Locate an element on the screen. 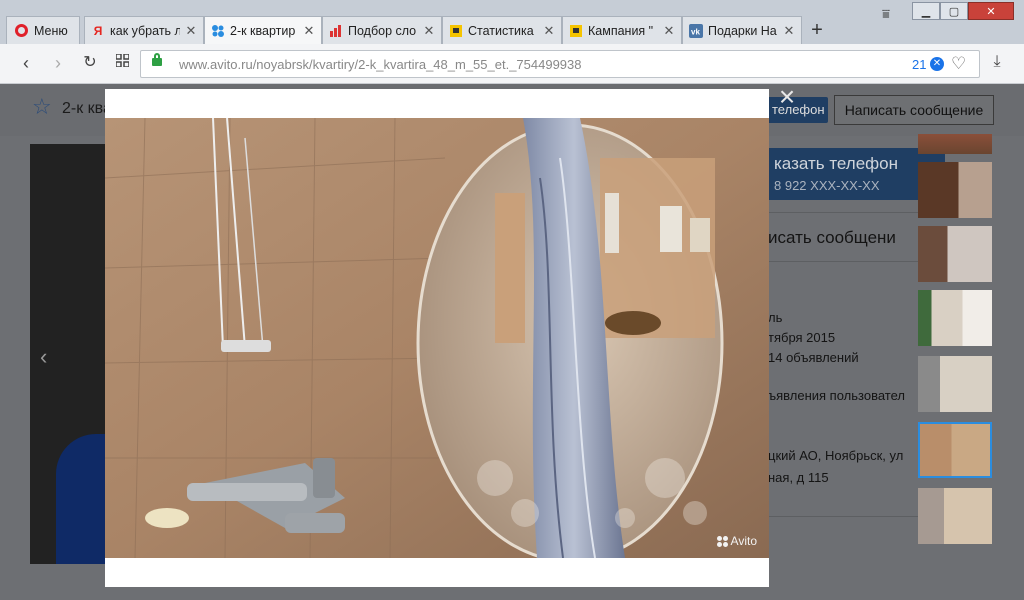 The width and height of the screenshot is (1024, 600). close-modal-icon: × is located at coordinates (787, 97).